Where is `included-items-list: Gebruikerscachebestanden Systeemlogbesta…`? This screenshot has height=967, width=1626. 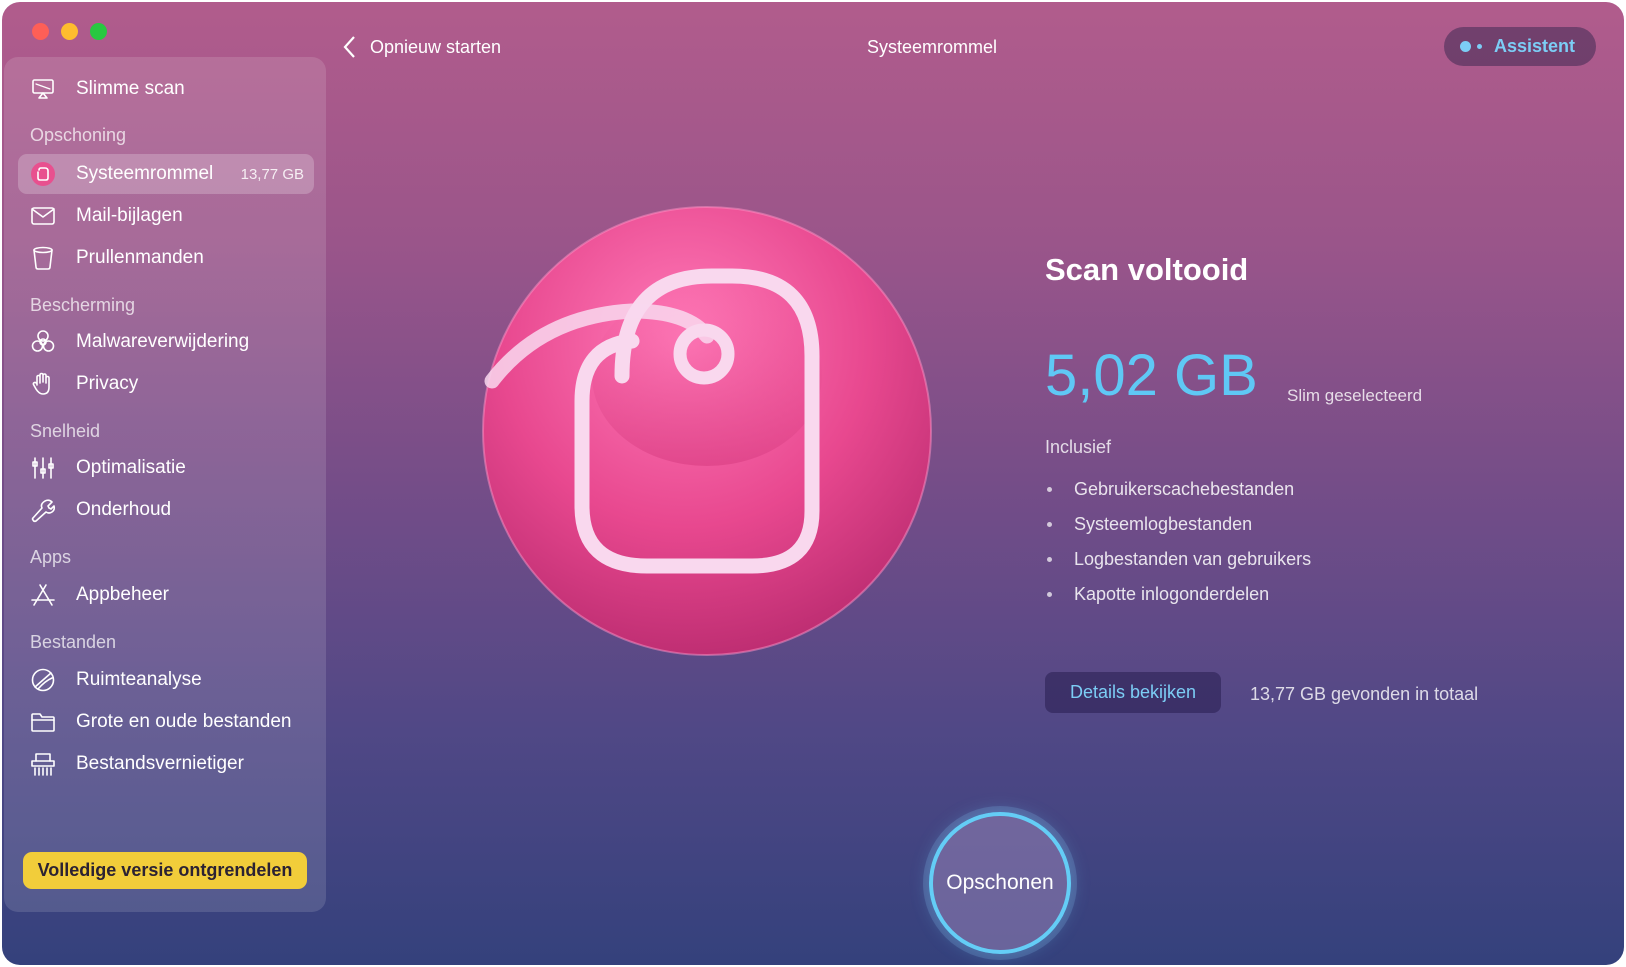 included-items-list: Gebruikerscachebestanden Systeemlogbesta… is located at coordinates (1178, 542).